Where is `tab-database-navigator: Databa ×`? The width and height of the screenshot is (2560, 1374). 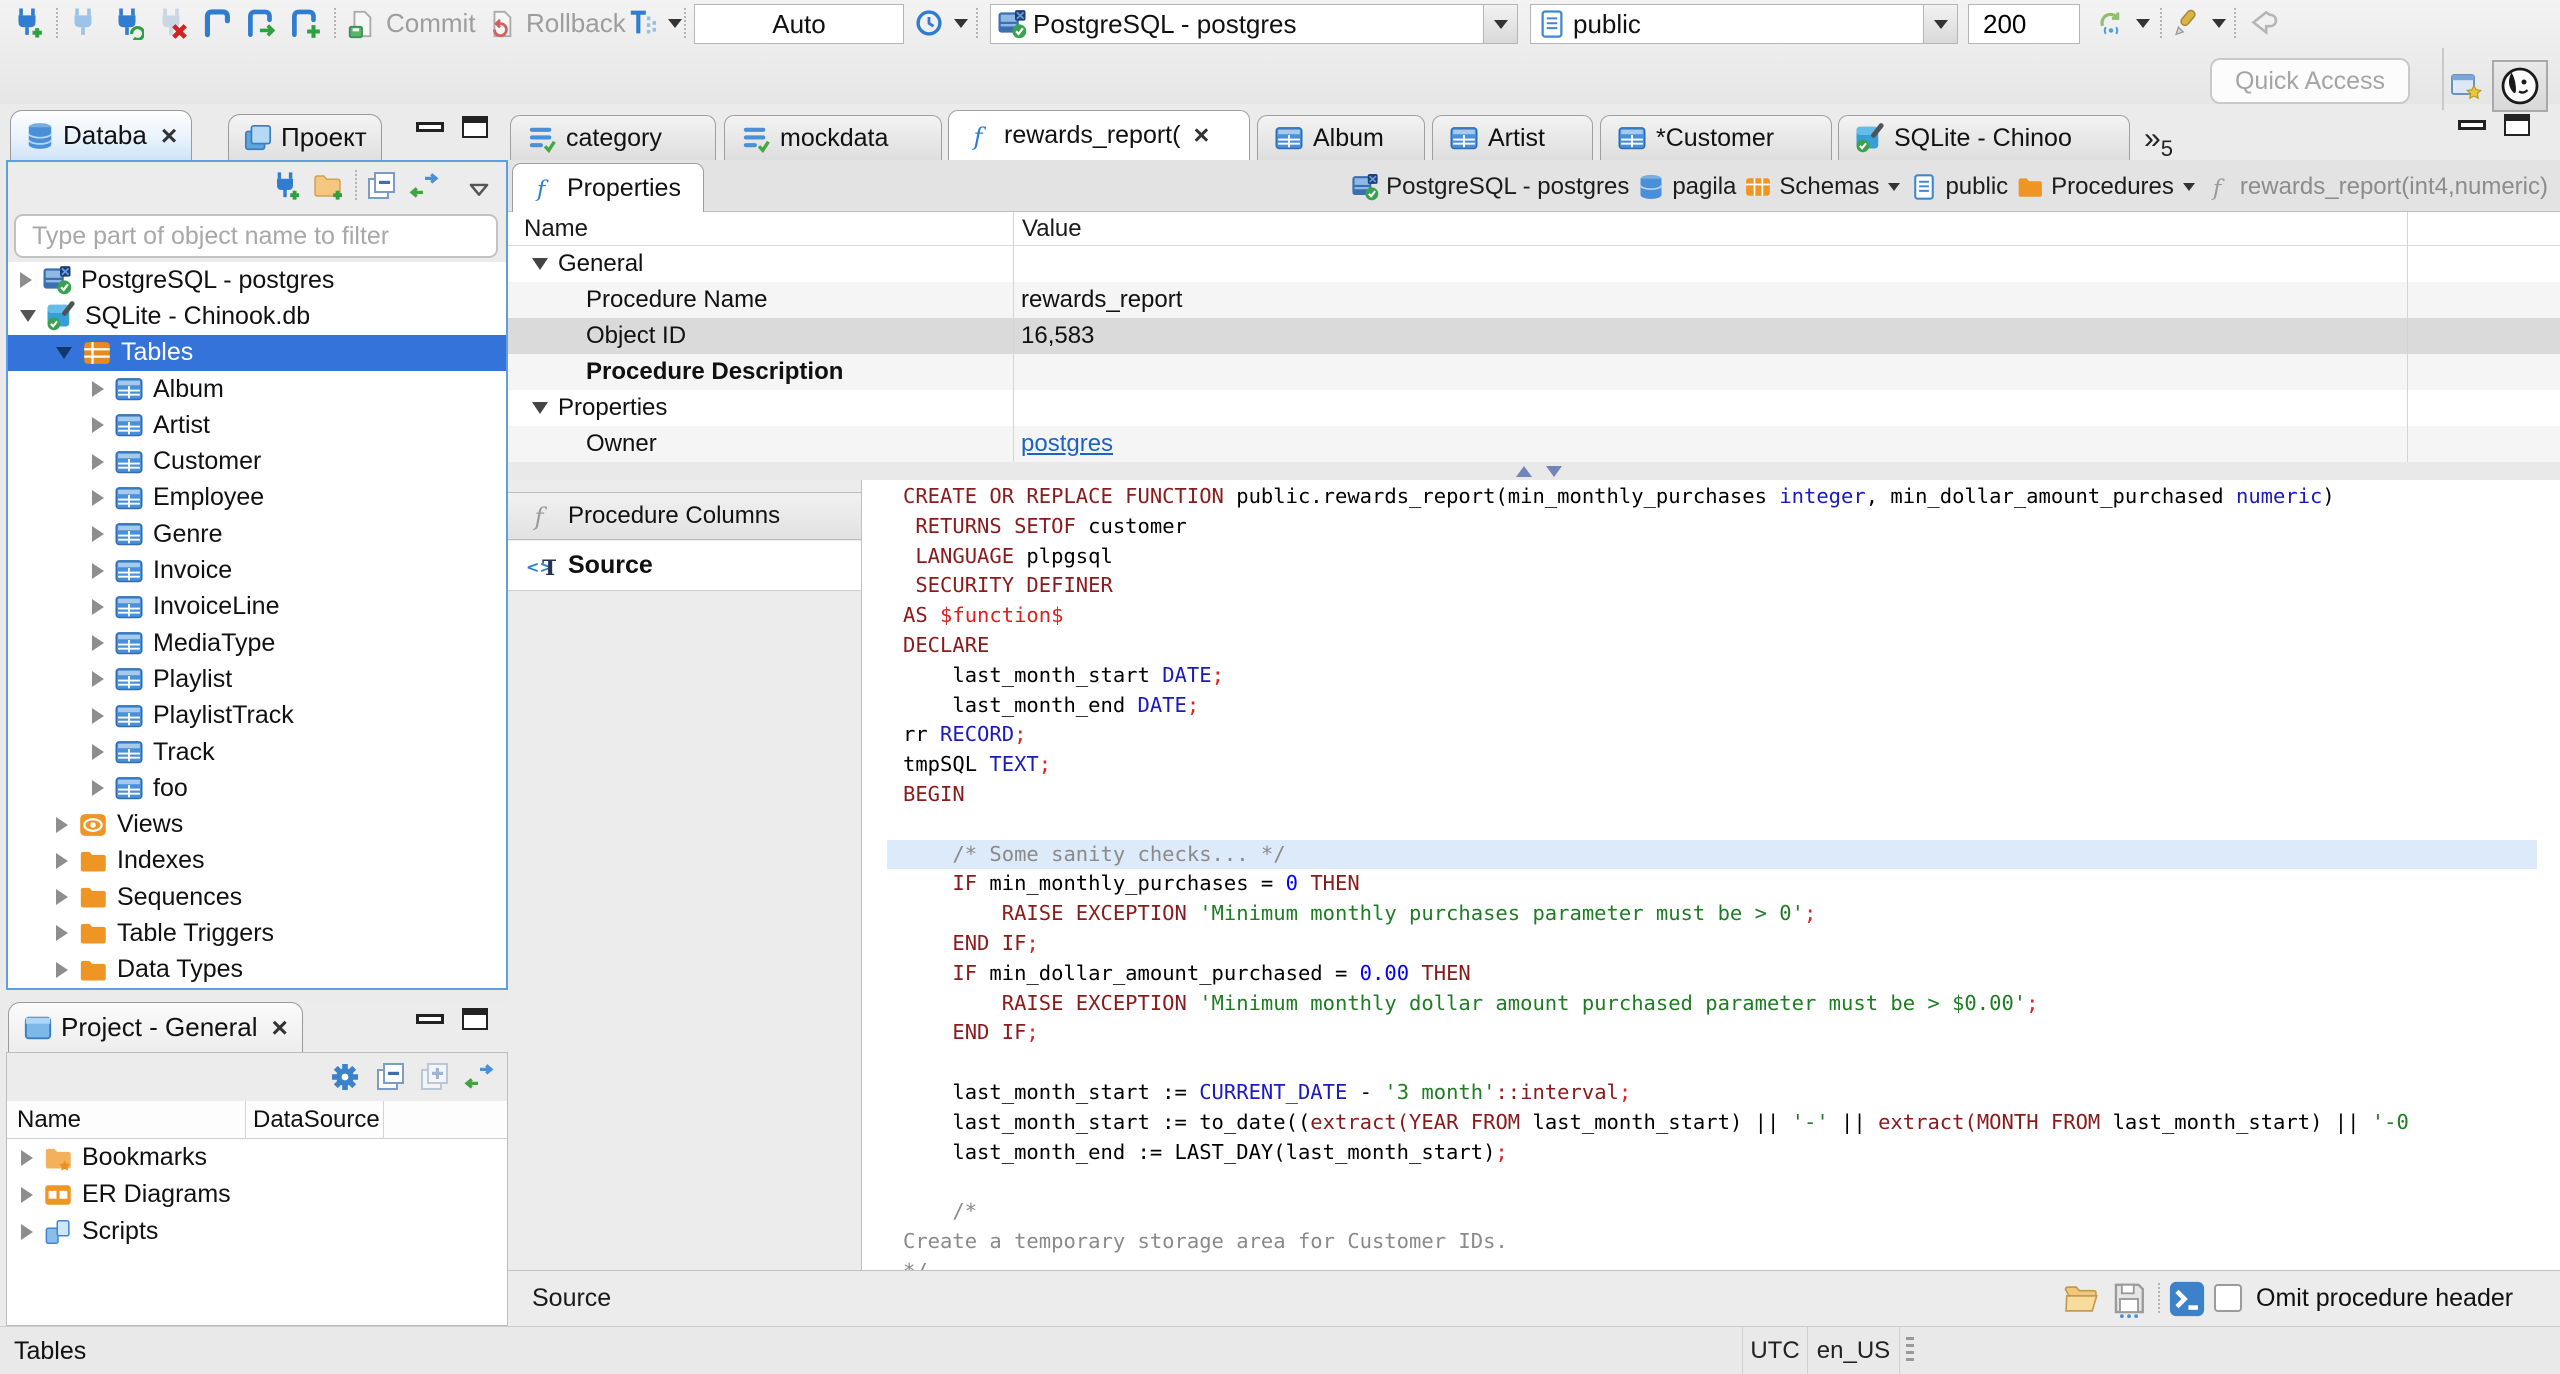
tab-database-navigator: Databa × is located at coordinates (101, 135).